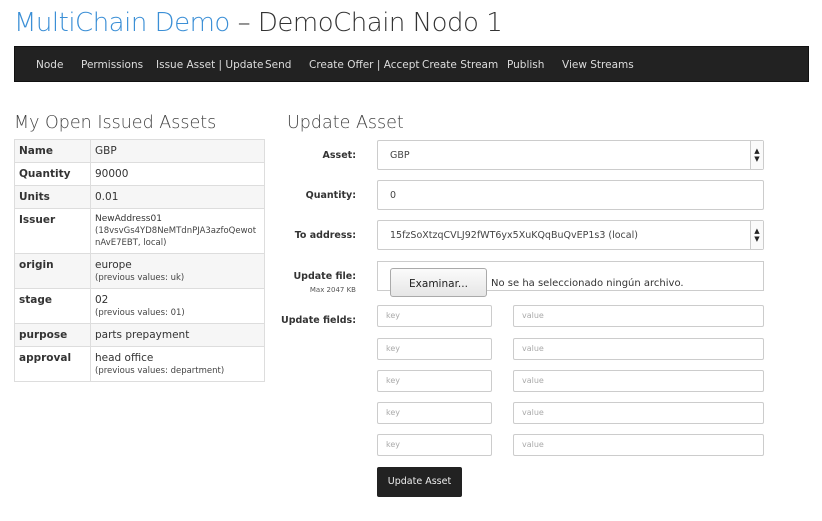 This screenshot has width=822, height=521. I want to click on to-address-label: To address:, so click(325, 235).